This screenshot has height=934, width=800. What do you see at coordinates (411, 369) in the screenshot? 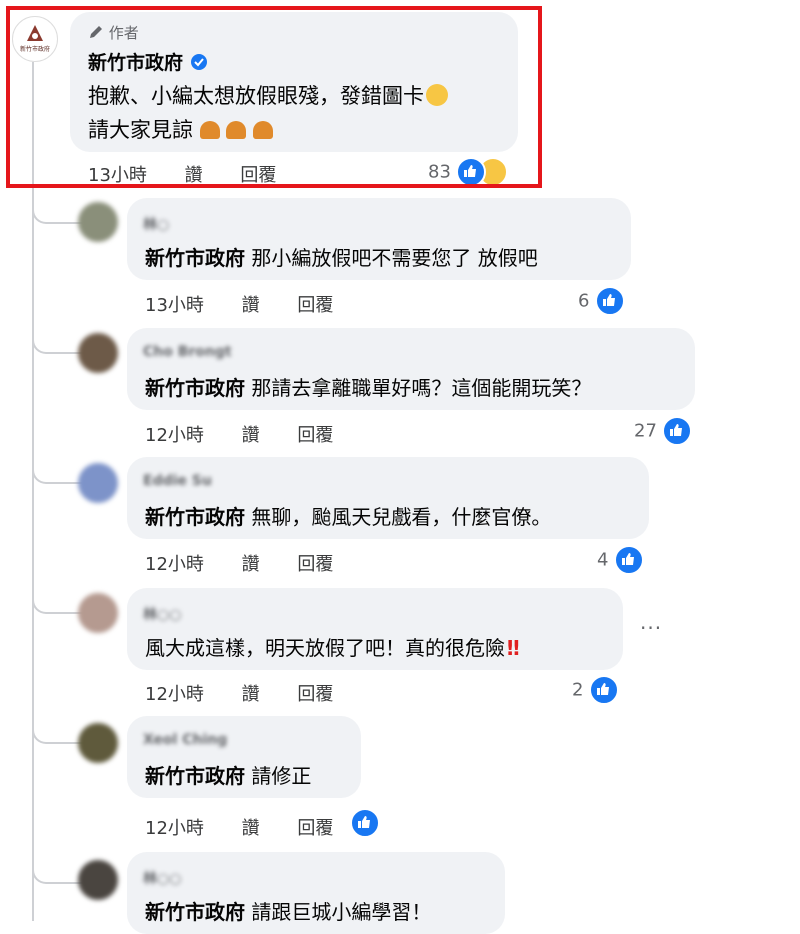
I see `reply-bubble: Cho Brongt 新竹市政府 那請去拿離職單好嗎？這個能開玩笑？` at bounding box center [411, 369].